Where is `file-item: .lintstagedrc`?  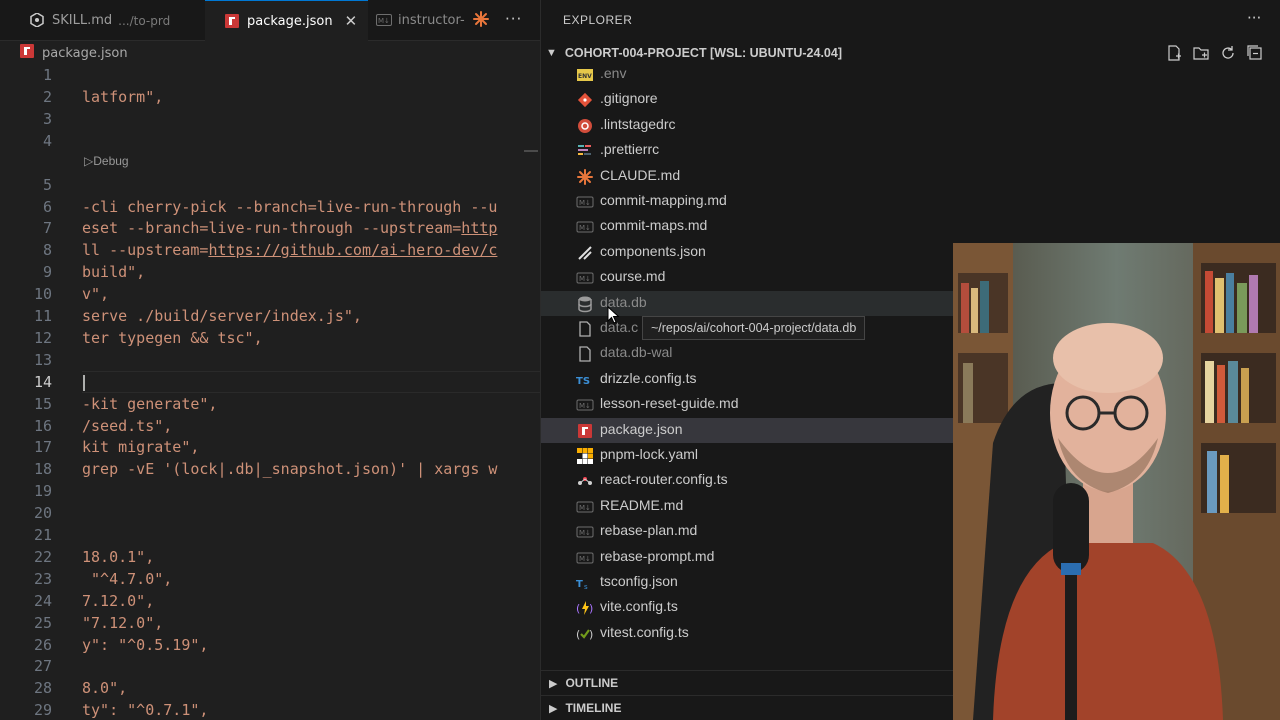
file-item: .lintstagedrc is located at coordinates (748, 125).